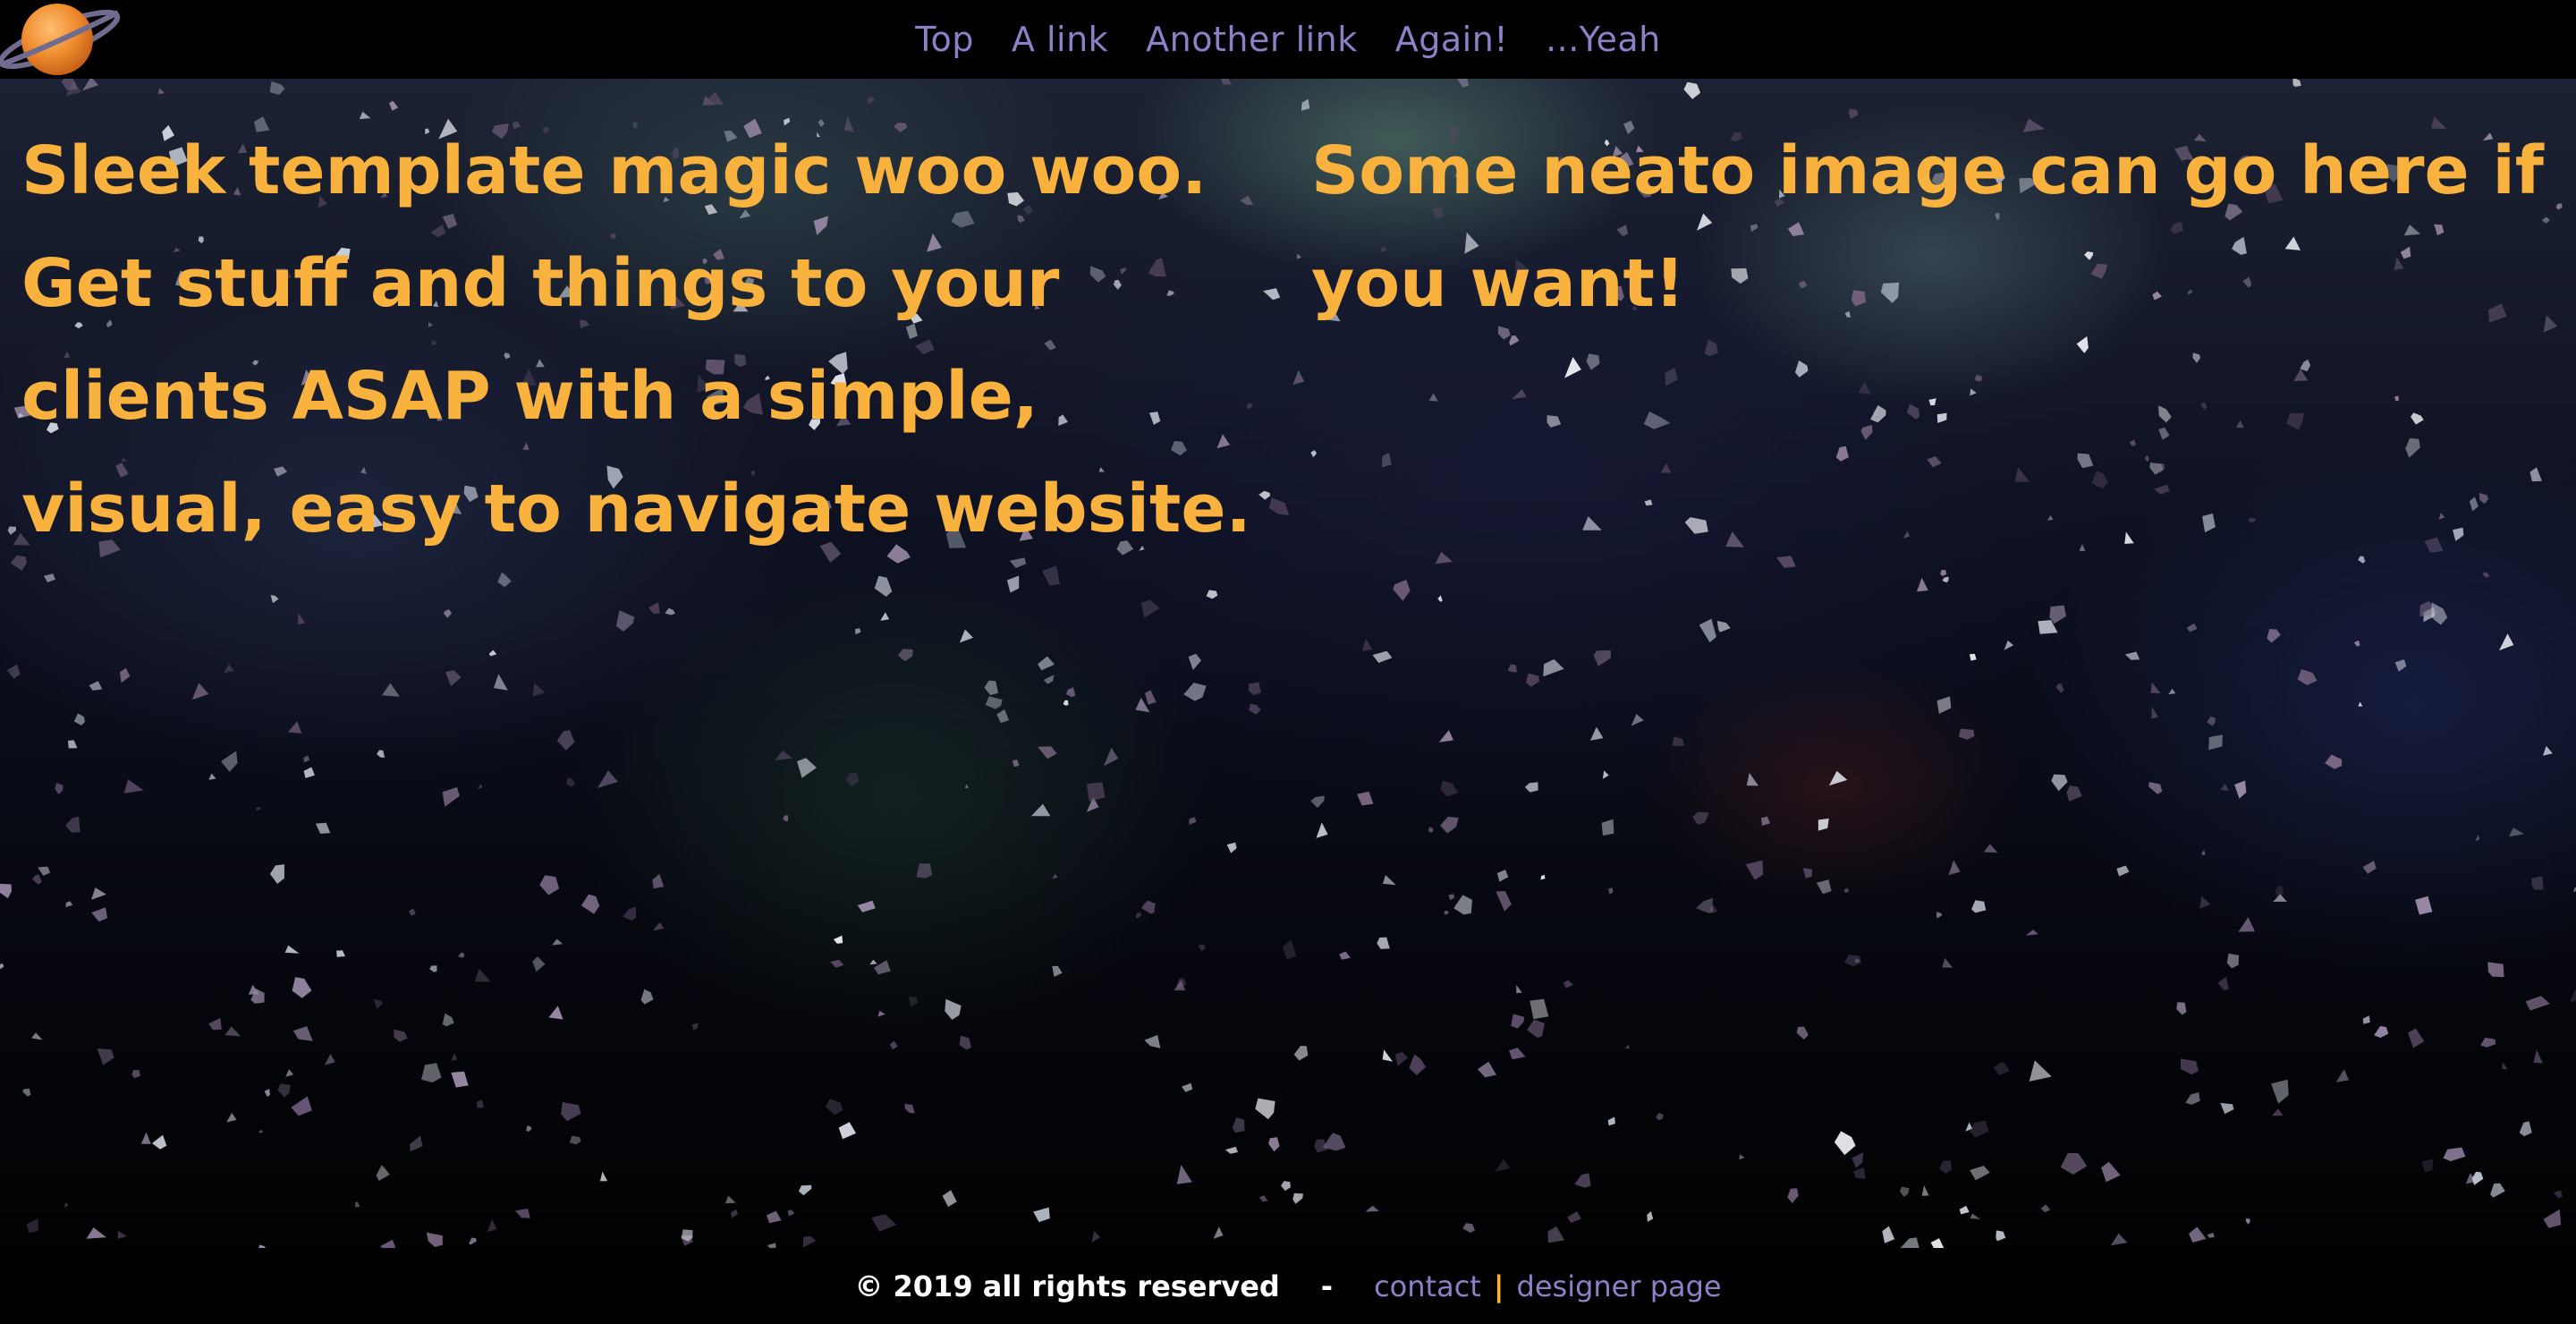 This screenshot has height=1324, width=2576. What do you see at coordinates (1451, 39) in the screenshot?
I see `nav-link-again: Again!` at bounding box center [1451, 39].